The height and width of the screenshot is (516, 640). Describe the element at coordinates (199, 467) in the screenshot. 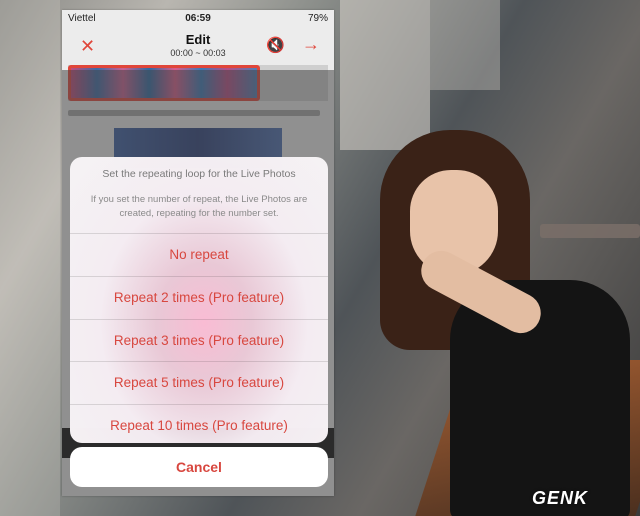

I see `cancel-button: Cancel` at that location.